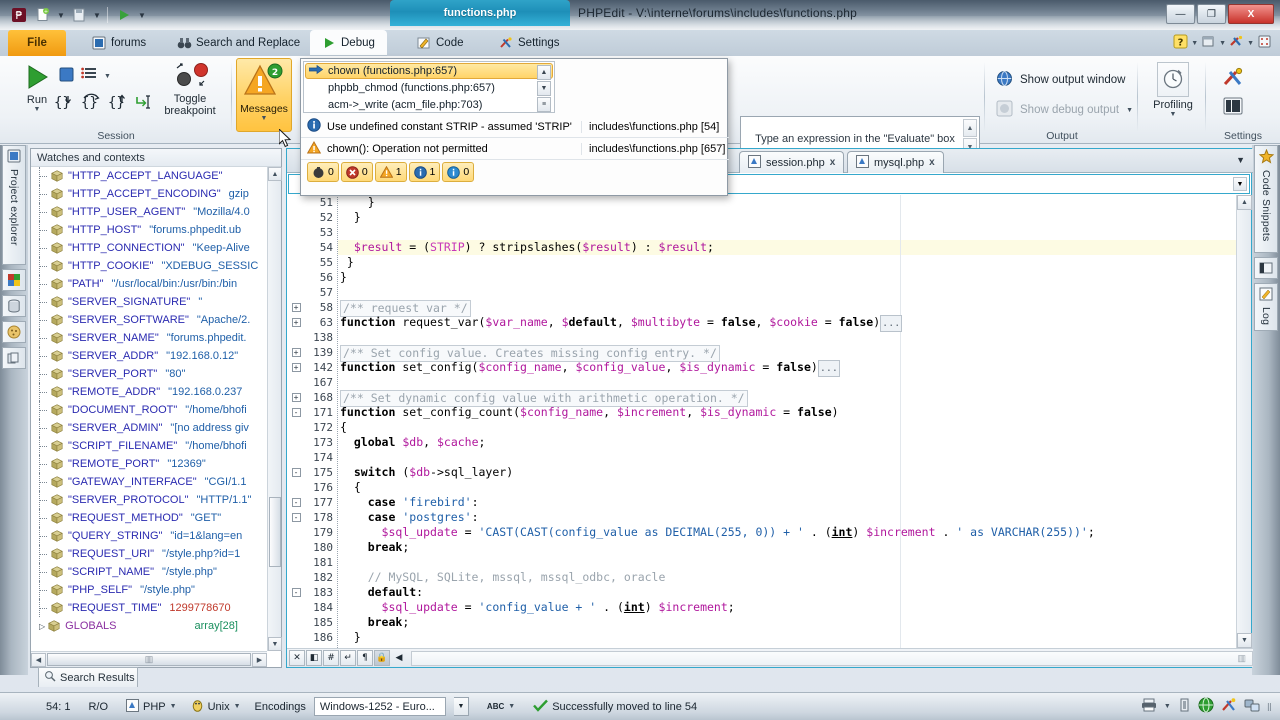  What do you see at coordinates (274, 409) in the screenshot?
I see `watches-vertical-scrollbar: ▲ ▼` at bounding box center [274, 409].